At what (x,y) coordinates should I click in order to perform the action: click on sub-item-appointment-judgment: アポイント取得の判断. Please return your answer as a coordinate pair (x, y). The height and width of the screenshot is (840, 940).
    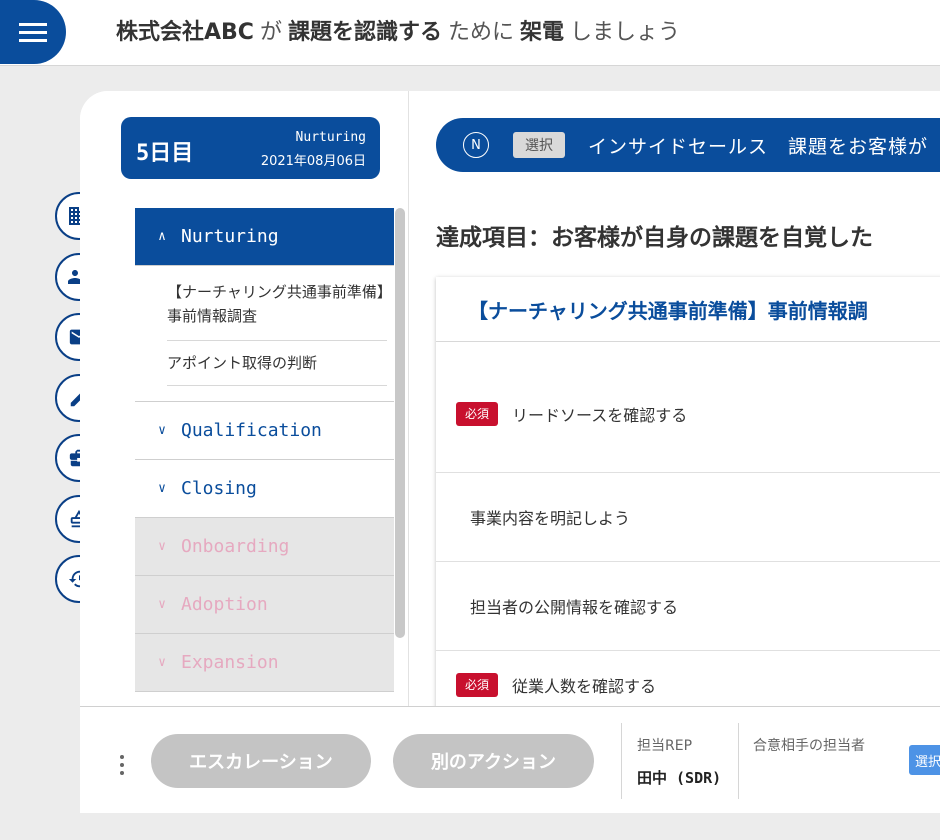
    Looking at the image, I should click on (277, 363).